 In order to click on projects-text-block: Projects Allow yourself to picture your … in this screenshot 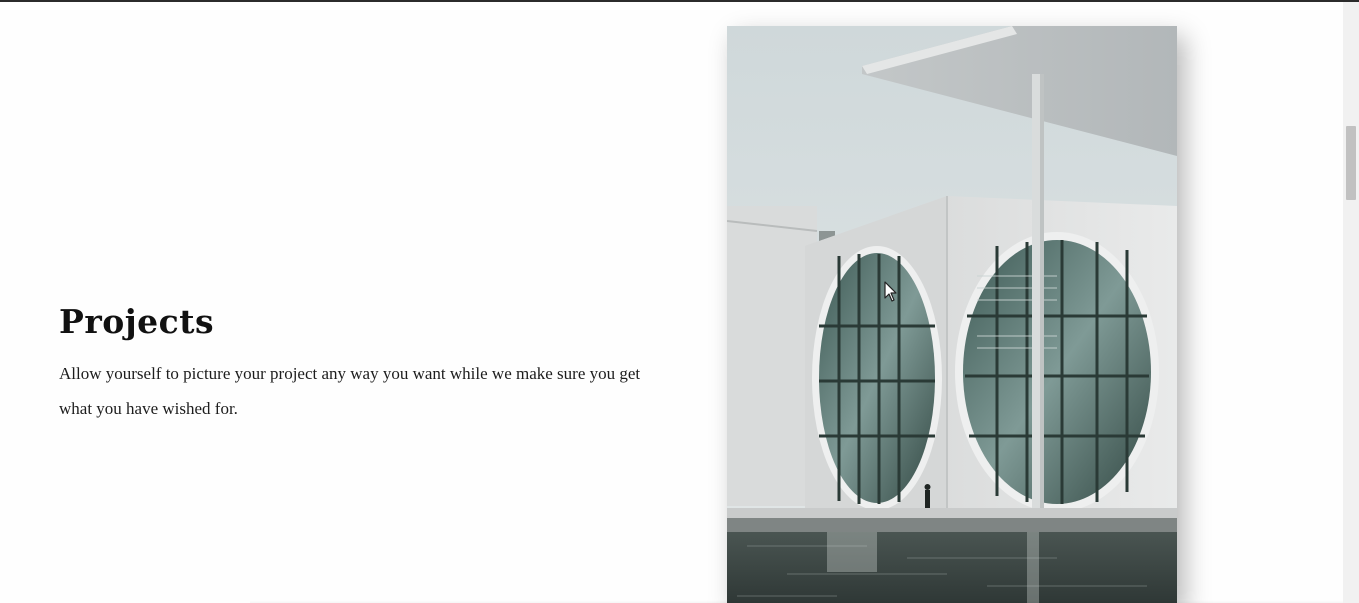, I will do `click(354, 364)`.